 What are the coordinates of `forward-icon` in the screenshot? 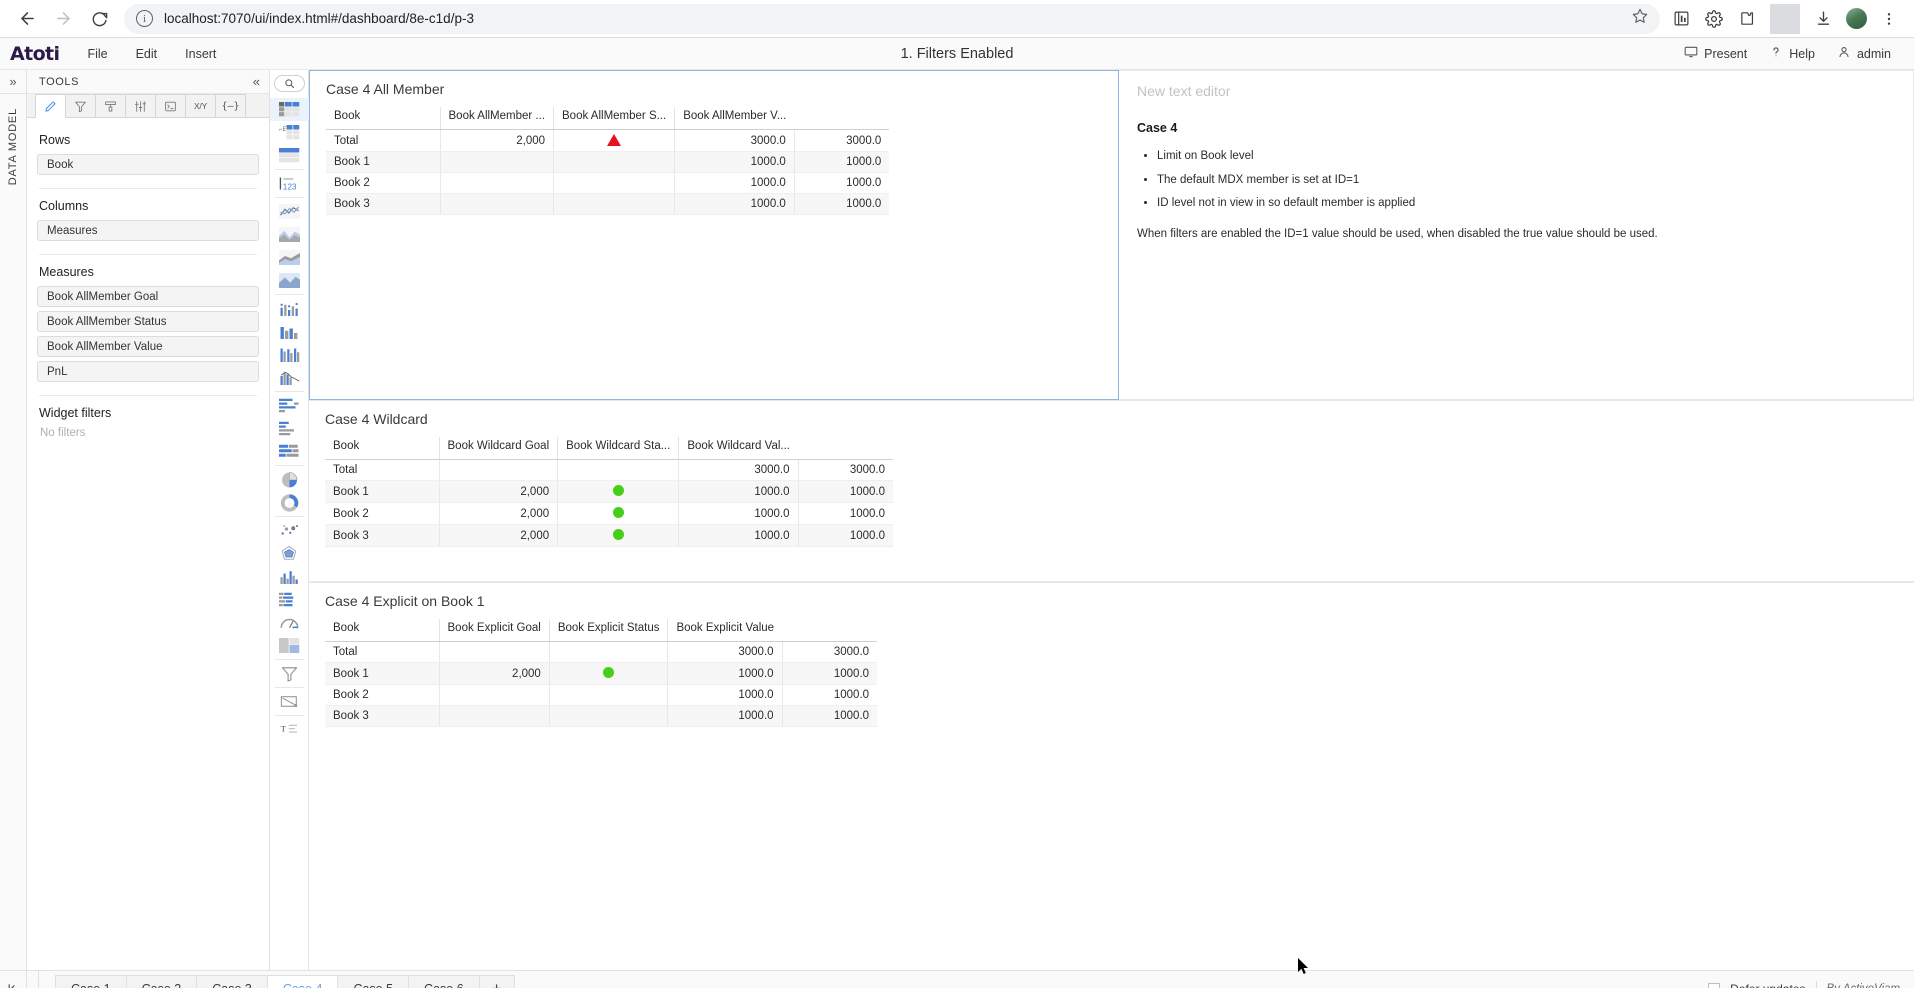 It's located at (63, 19).